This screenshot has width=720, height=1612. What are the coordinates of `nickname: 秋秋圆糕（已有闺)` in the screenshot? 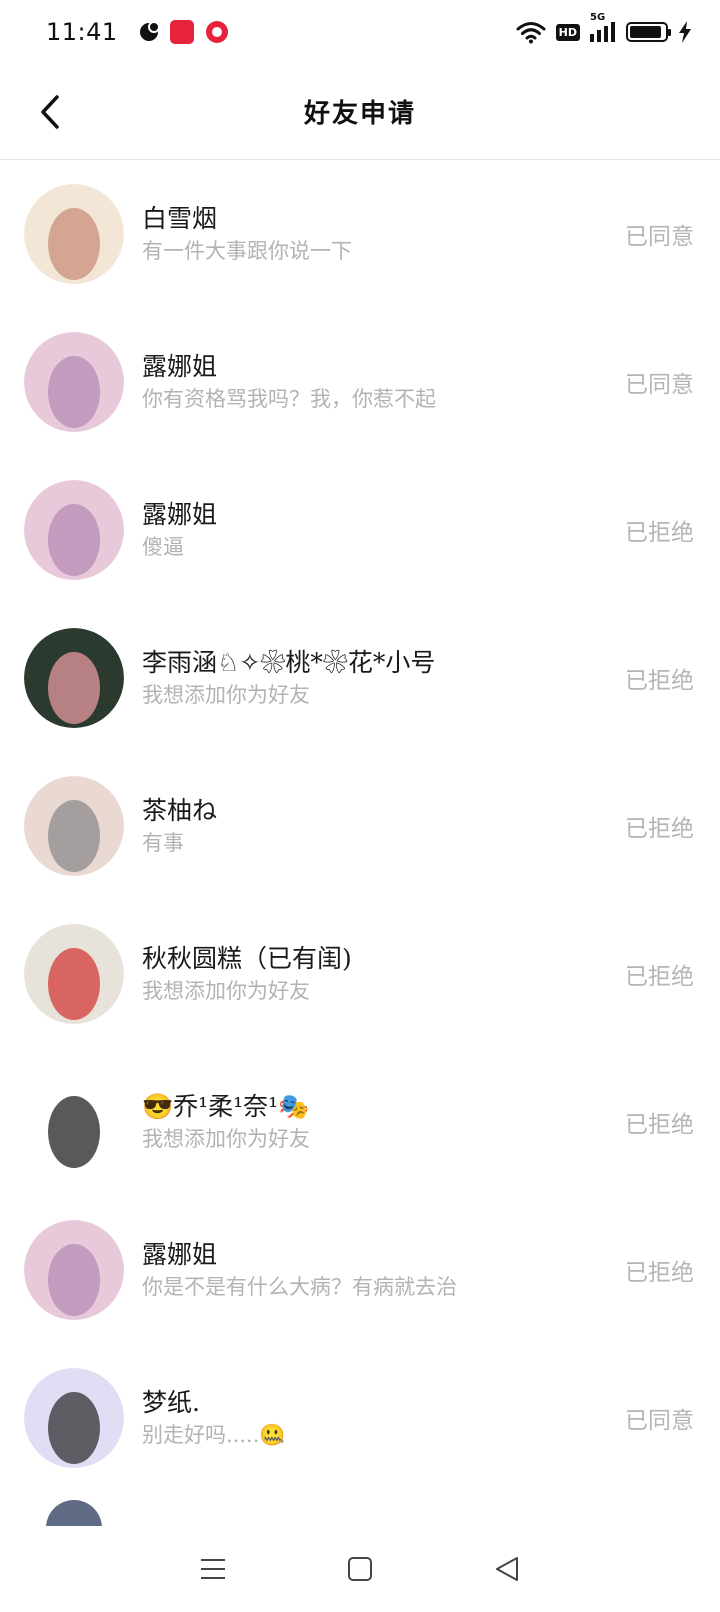 It's located at (247, 958).